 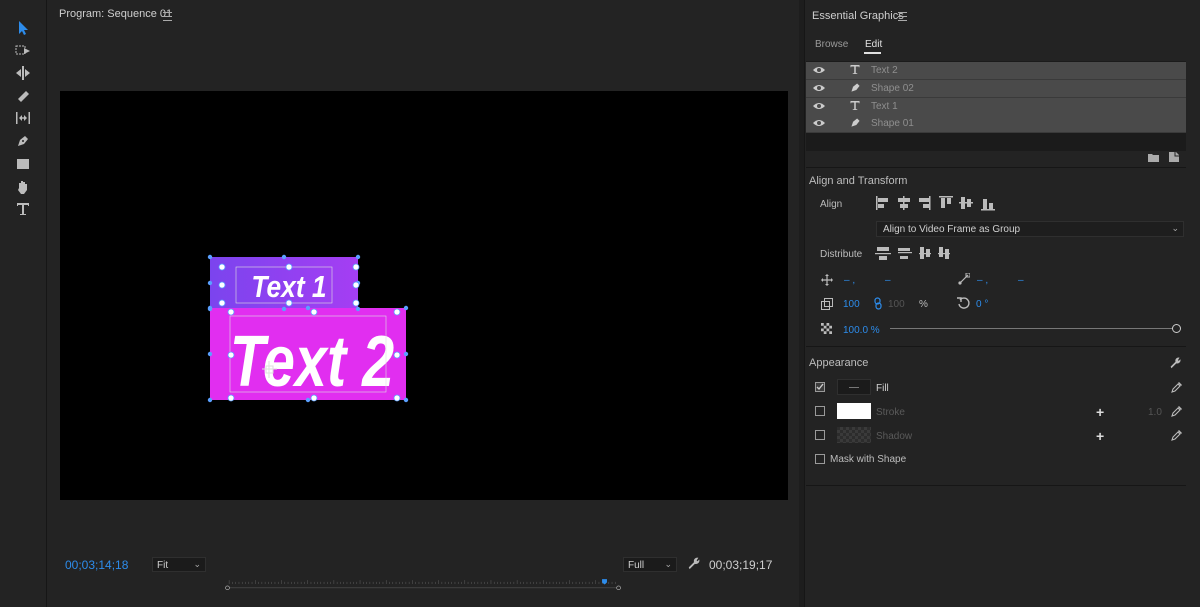 What do you see at coordinates (23, 164) in the screenshot?
I see `rectangle-tool-icon` at bounding box center [23, 164].